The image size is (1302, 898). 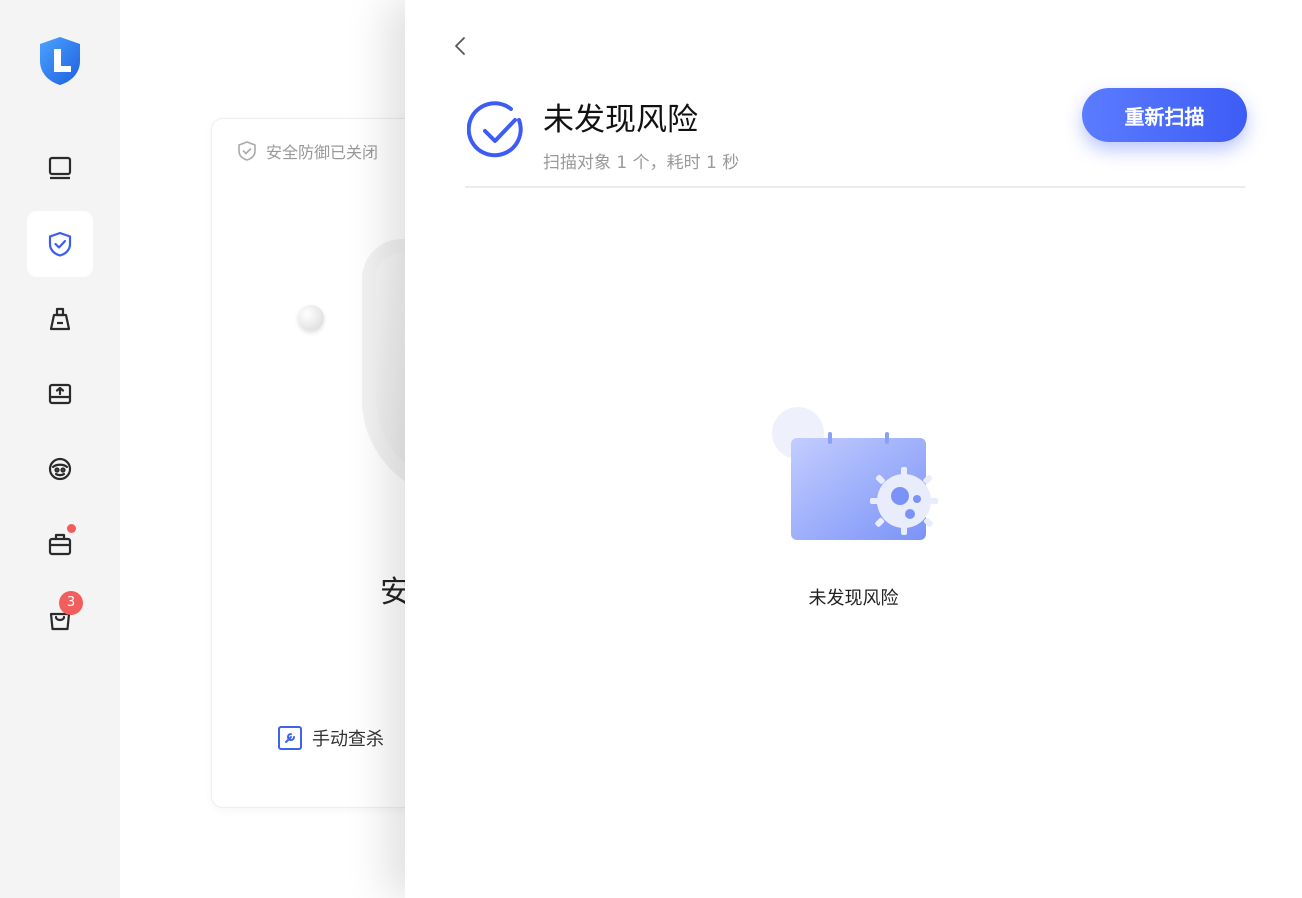 I want to click on result-title: 未发现风险, so click(x=620, y=120).